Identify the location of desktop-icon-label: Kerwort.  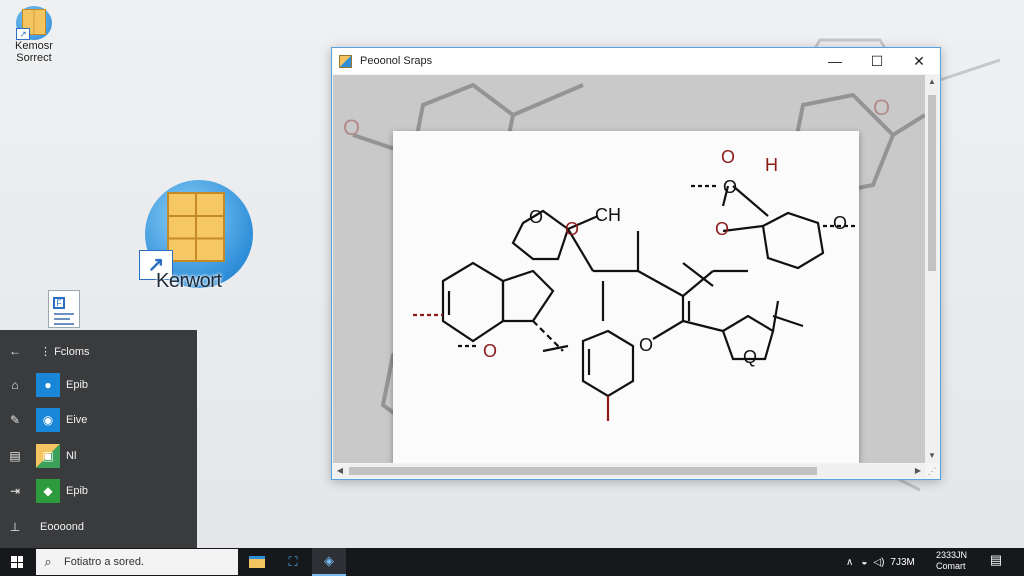
(189, 281).